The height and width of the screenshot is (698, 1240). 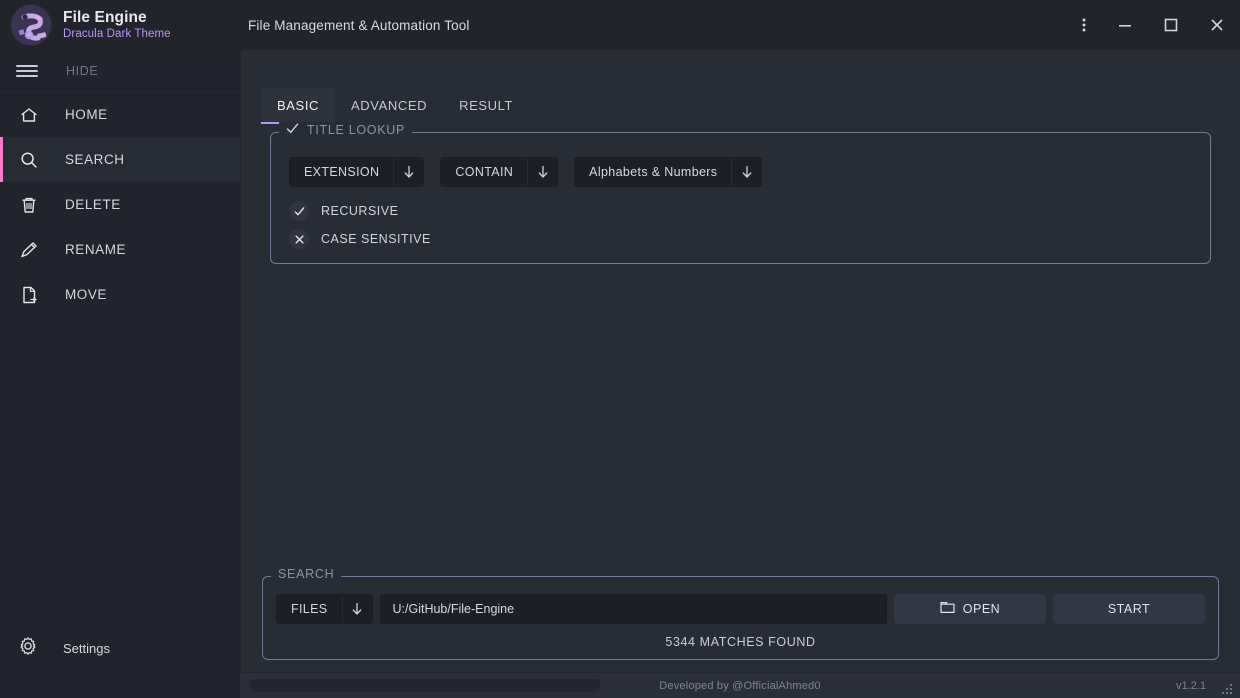 I want to click on tab-result: RESULT, so click(x=486, y=105).